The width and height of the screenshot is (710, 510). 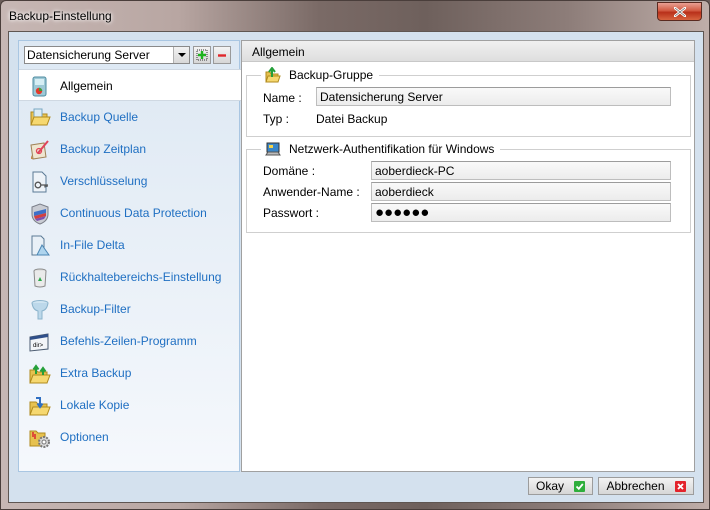 What do you see at coordinates (88, 55) in the screenshot?
I see `backup-group-select-value: Datensicherung Server` at bounding box center [88, 55].